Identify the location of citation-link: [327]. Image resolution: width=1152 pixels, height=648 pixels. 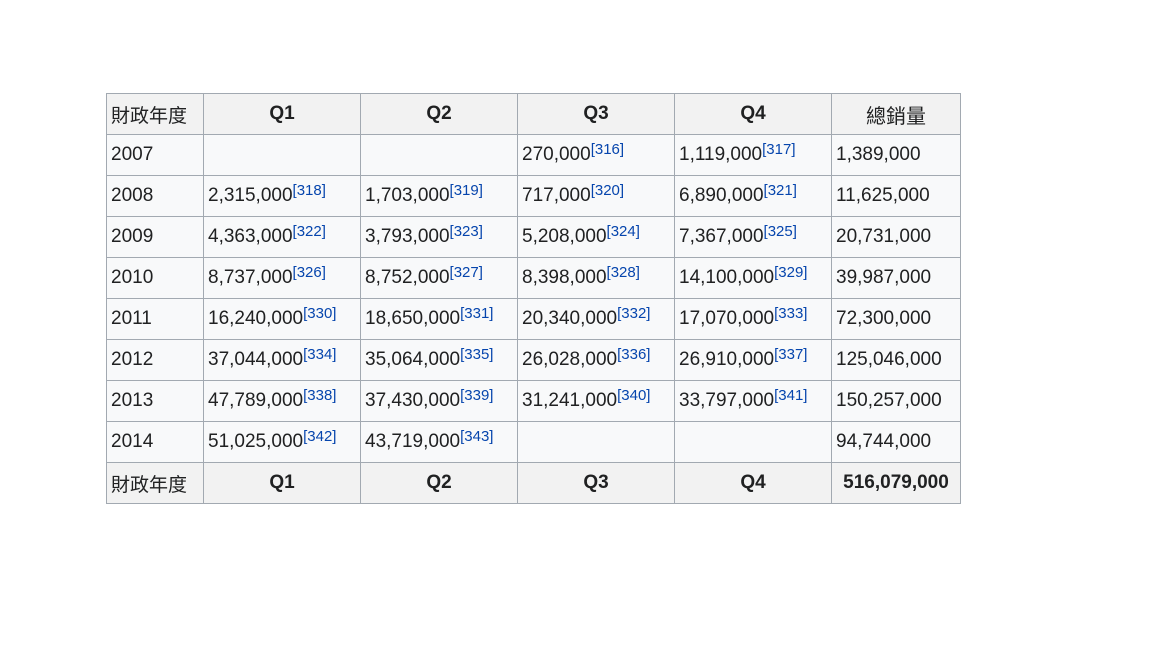
(466, 272).